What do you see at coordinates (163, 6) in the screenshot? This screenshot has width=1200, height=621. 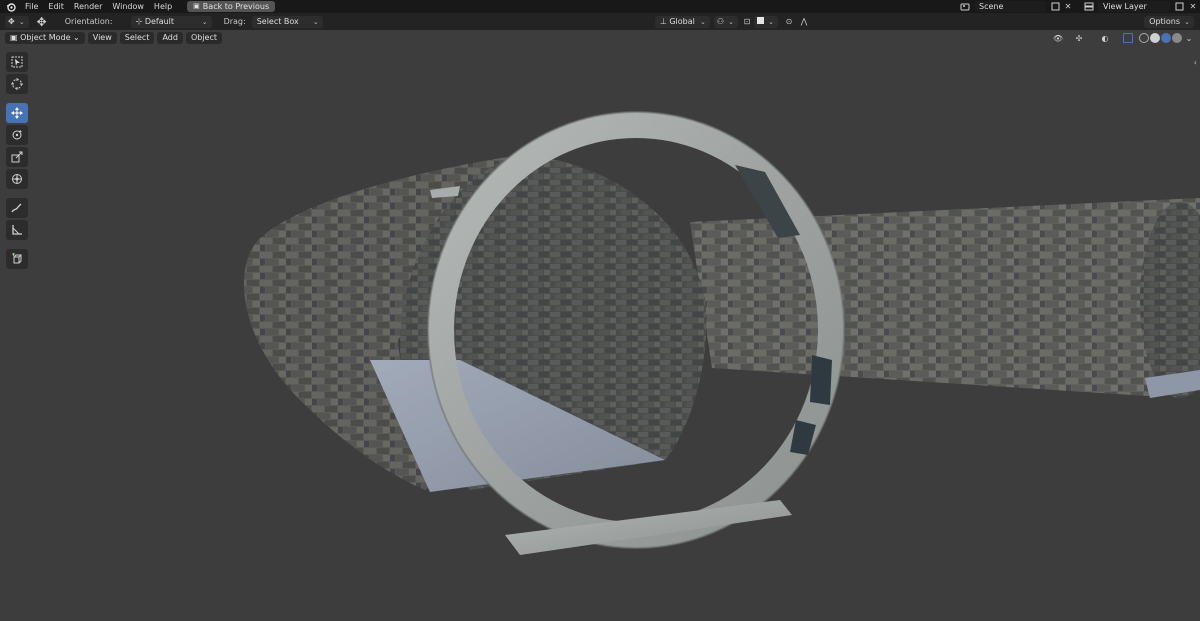 I see `menu-help: Help` at bounding box center [163, 6].